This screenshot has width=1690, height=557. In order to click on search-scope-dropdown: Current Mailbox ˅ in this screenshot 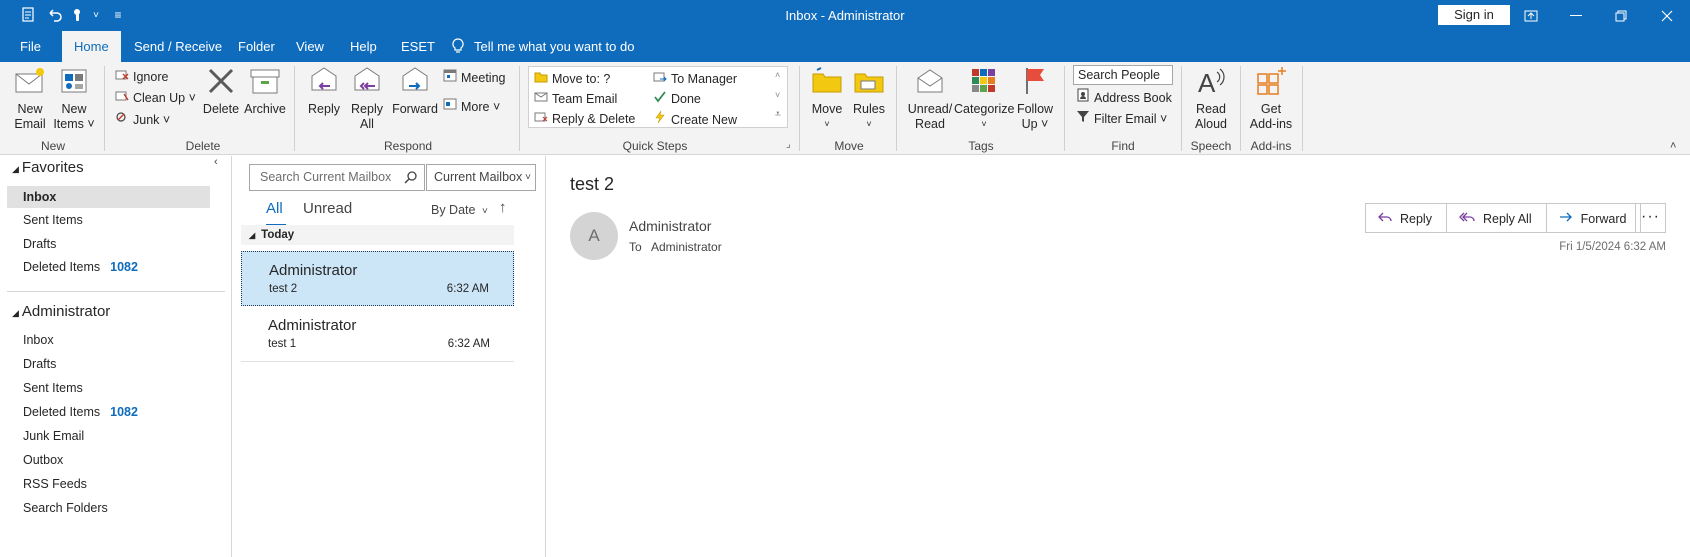, I will do `click(481, 177)`.